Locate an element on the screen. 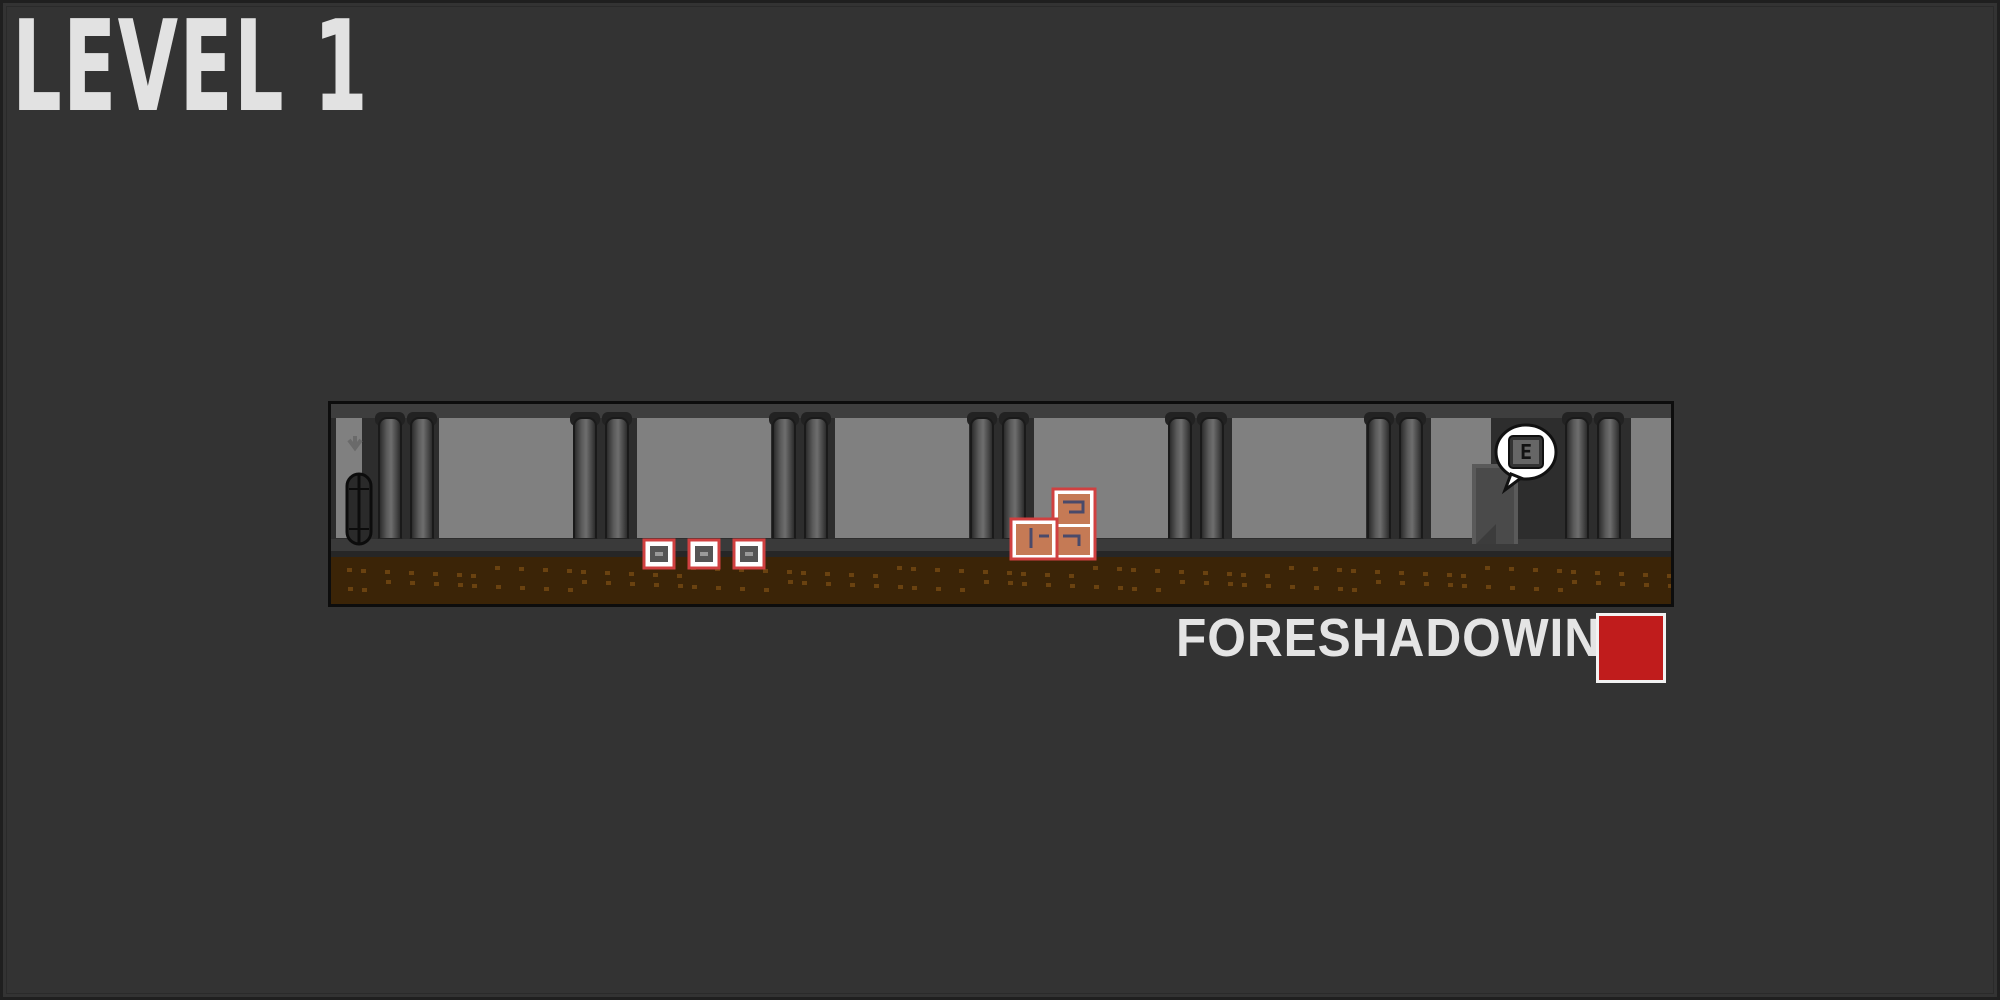  dirt-floor is located at coordinates (1001, 580).